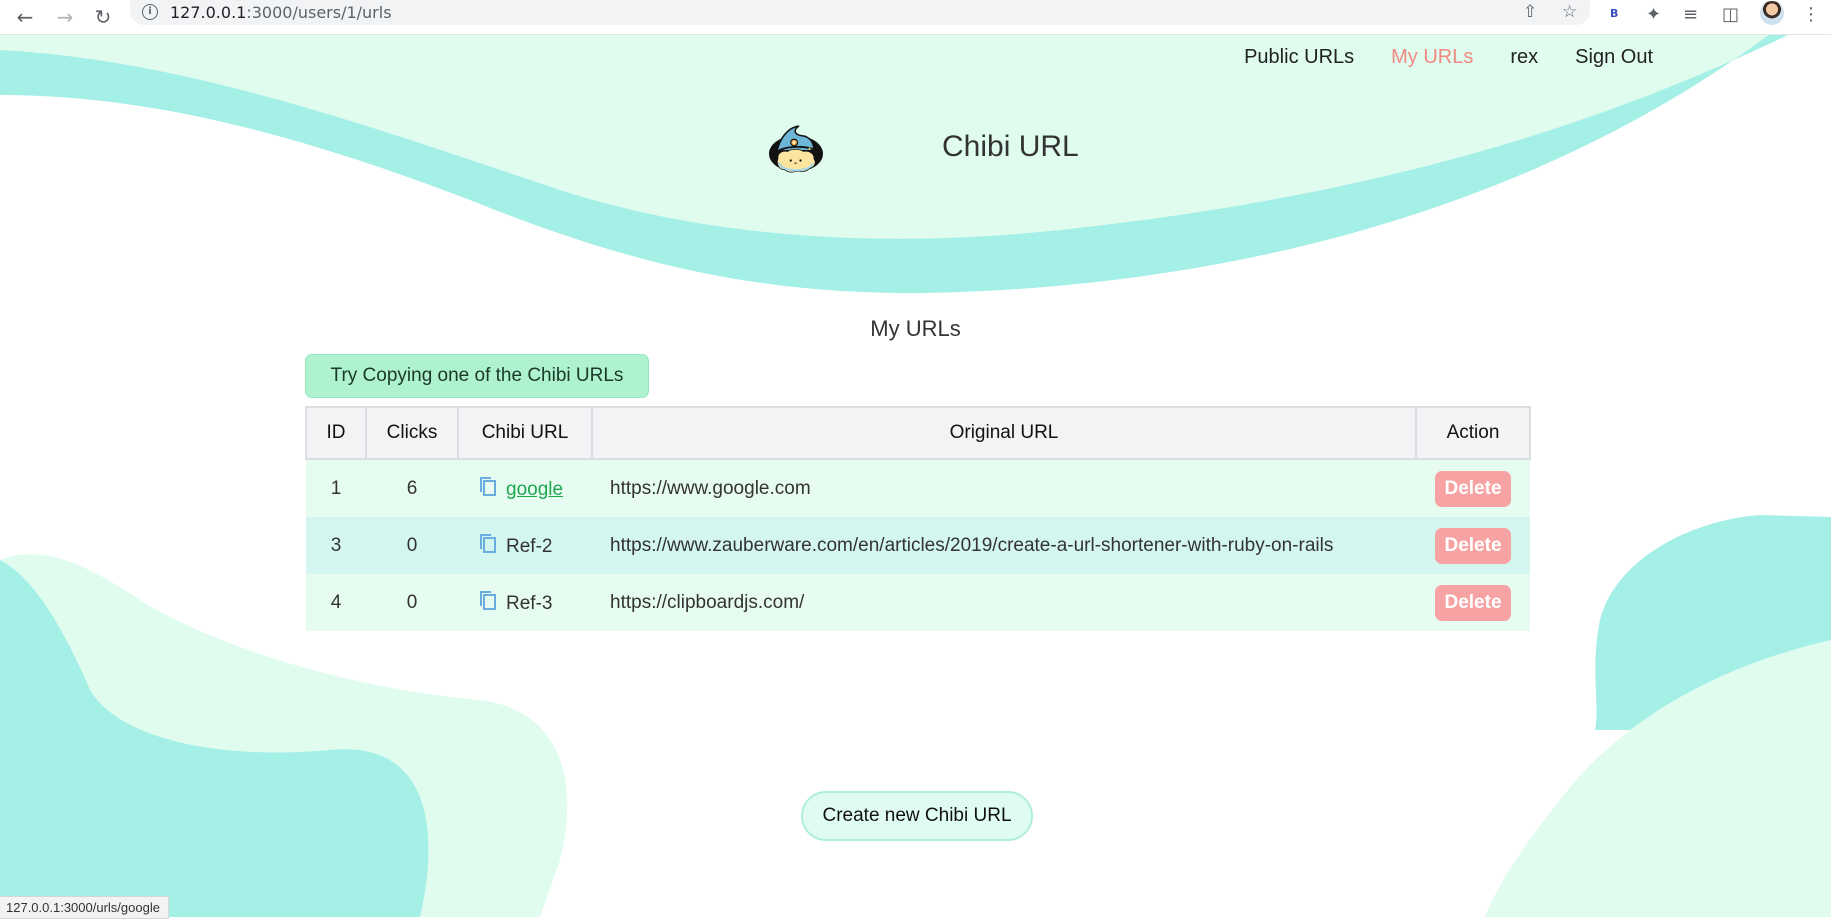 The width and height of the screenshot is (1831, 919). Describe the element at coordinates (103, 17) in the screenshot. I see `reload-icon: ↻` at that location.